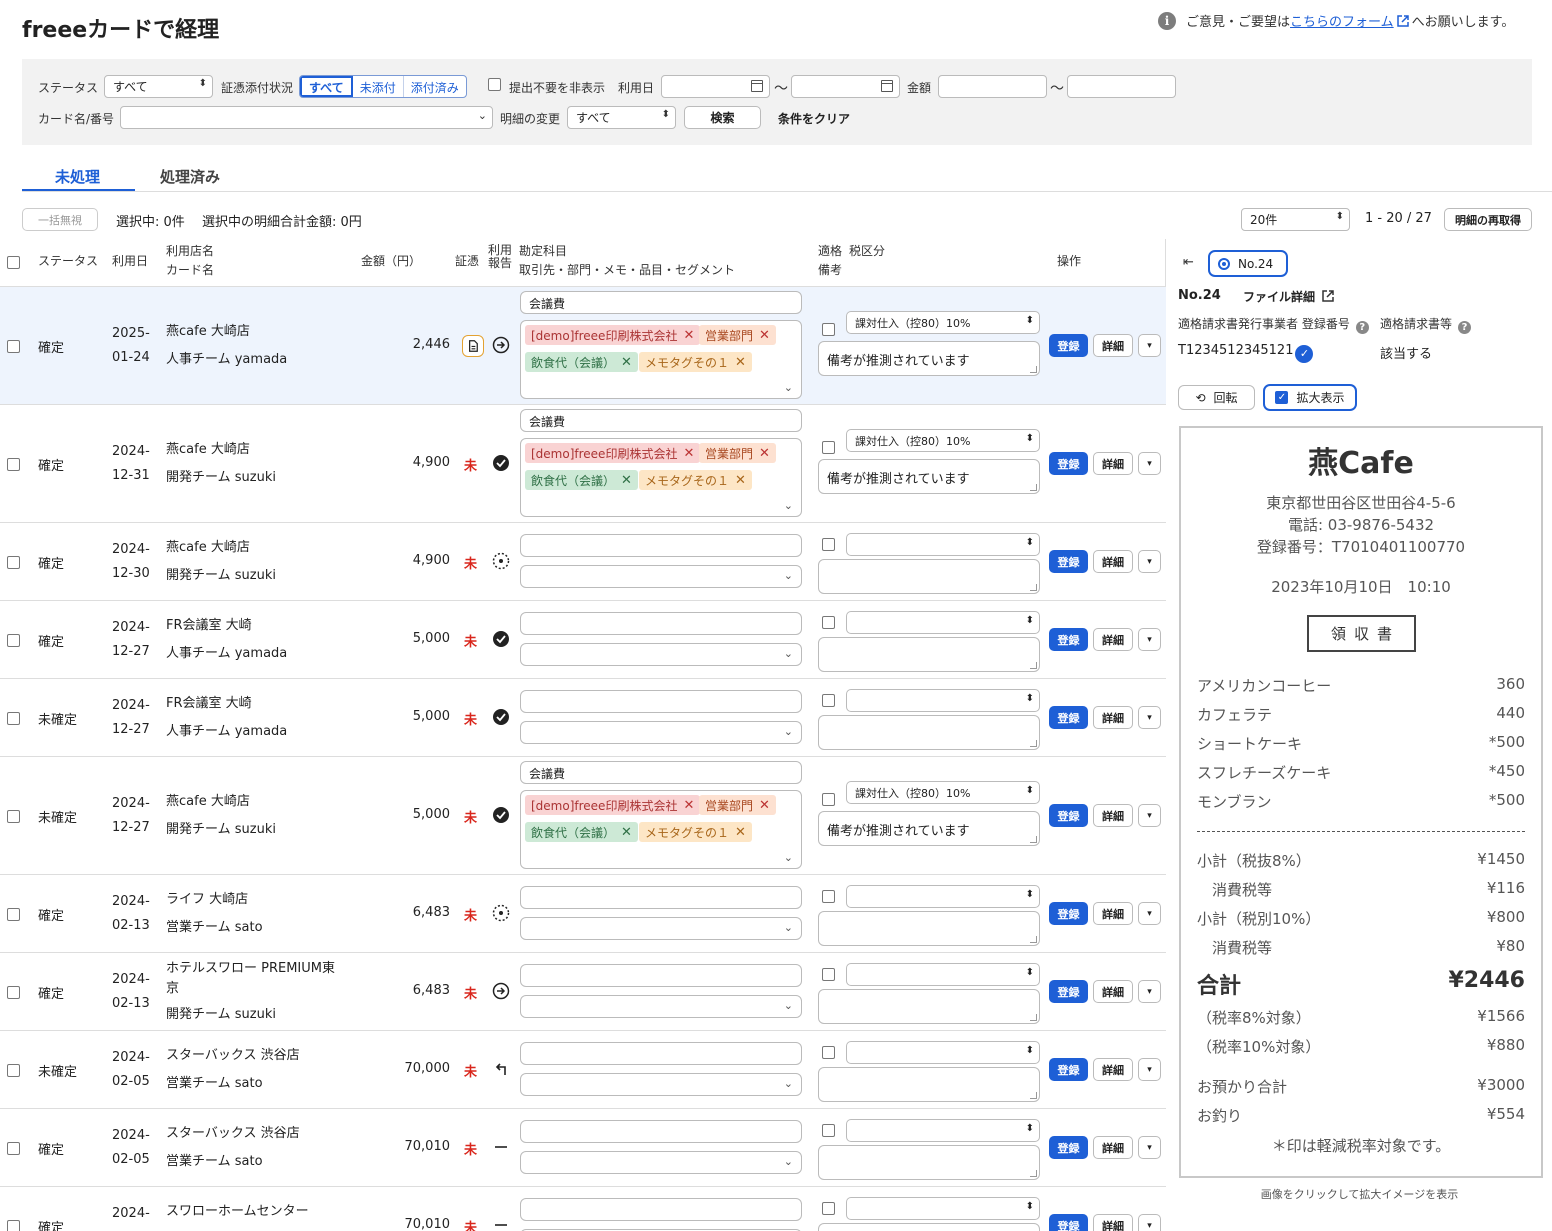 The height and width of the screenshot is (1231, 1552). I want to click on file-select-chip: No.24, so click(1248, 263).